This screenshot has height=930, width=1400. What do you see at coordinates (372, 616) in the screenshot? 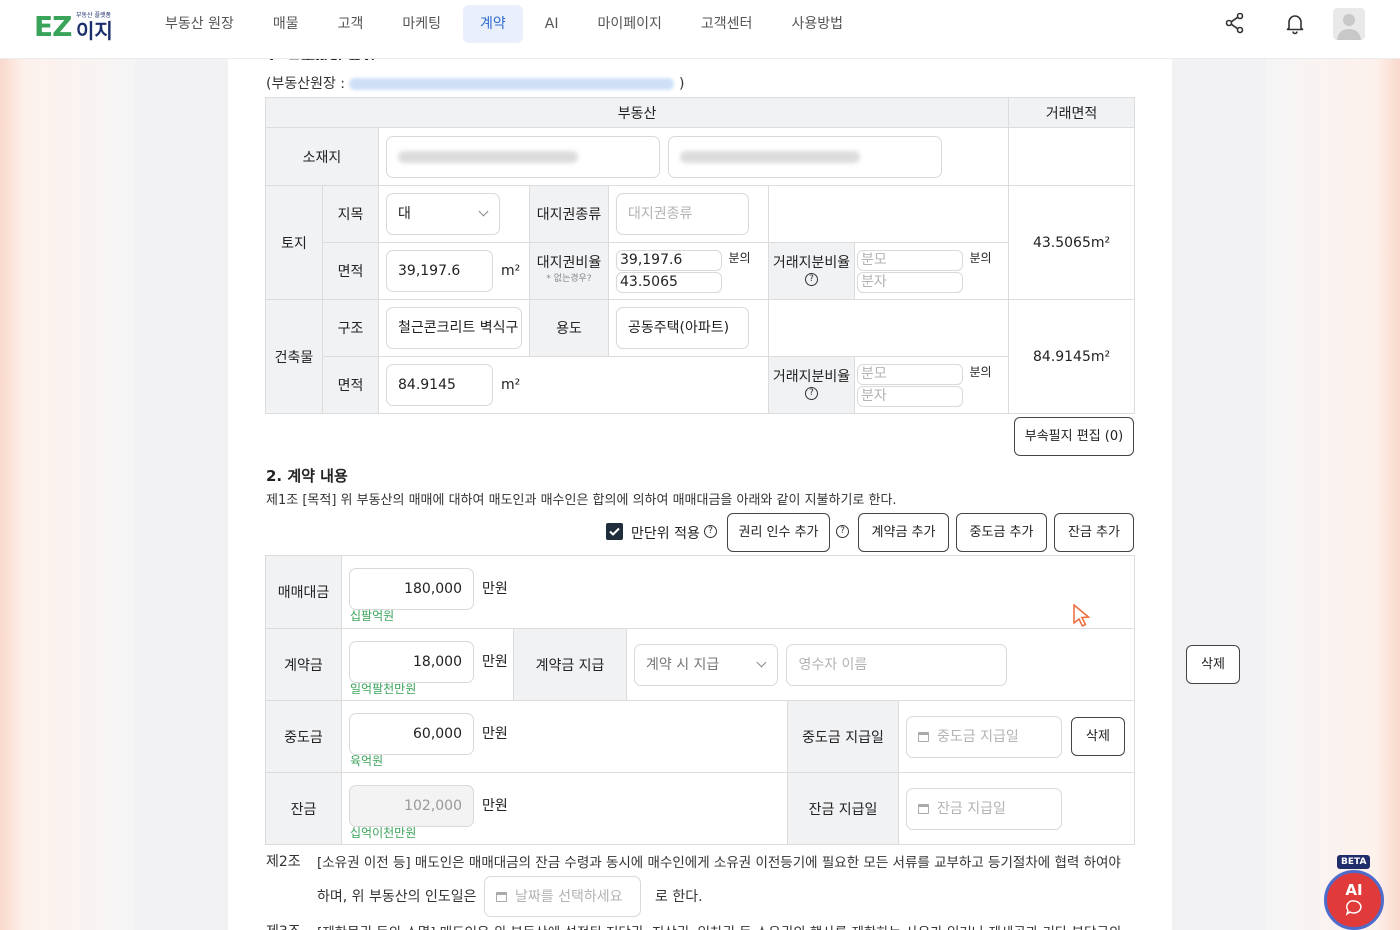
I see `sale-price-words: 십팔억원` at bounding box center [372, 616].